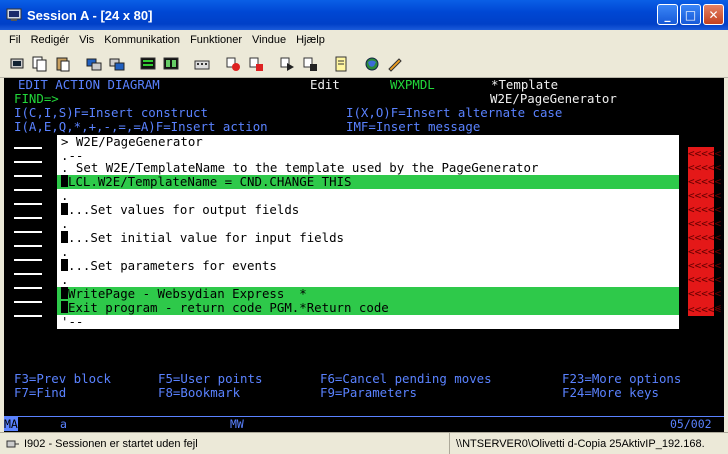 The image size is (728, 454). Describe the element at coordinates (691, 424) in the screenshot. I see `cursor-position: 05/002` at that location.